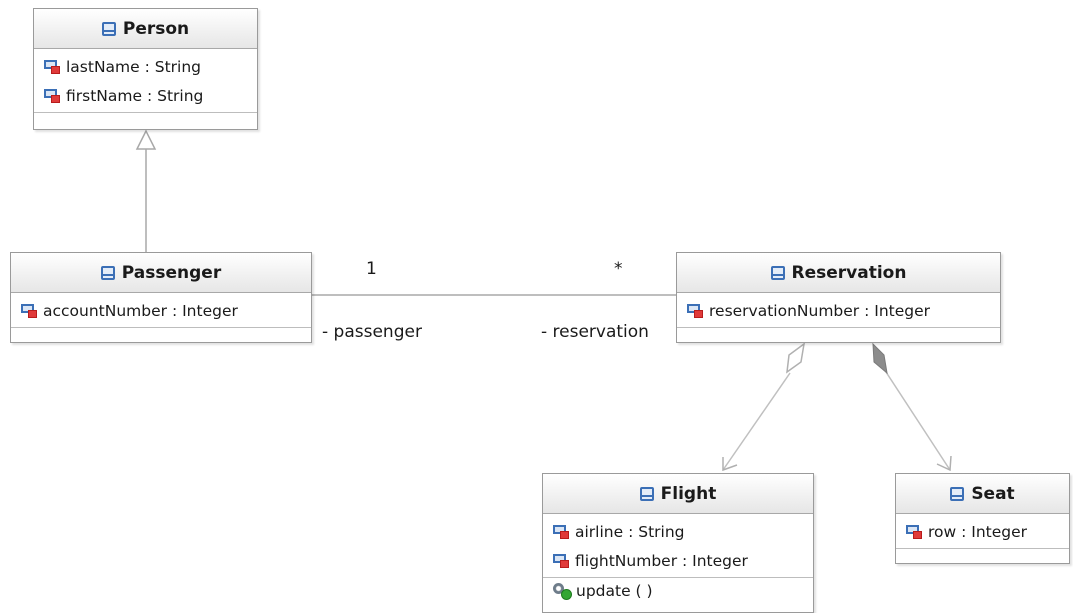  Describe the element at coordinates (614, 591) in the screenshot. I see `operation-signature: update ( )` at that location.